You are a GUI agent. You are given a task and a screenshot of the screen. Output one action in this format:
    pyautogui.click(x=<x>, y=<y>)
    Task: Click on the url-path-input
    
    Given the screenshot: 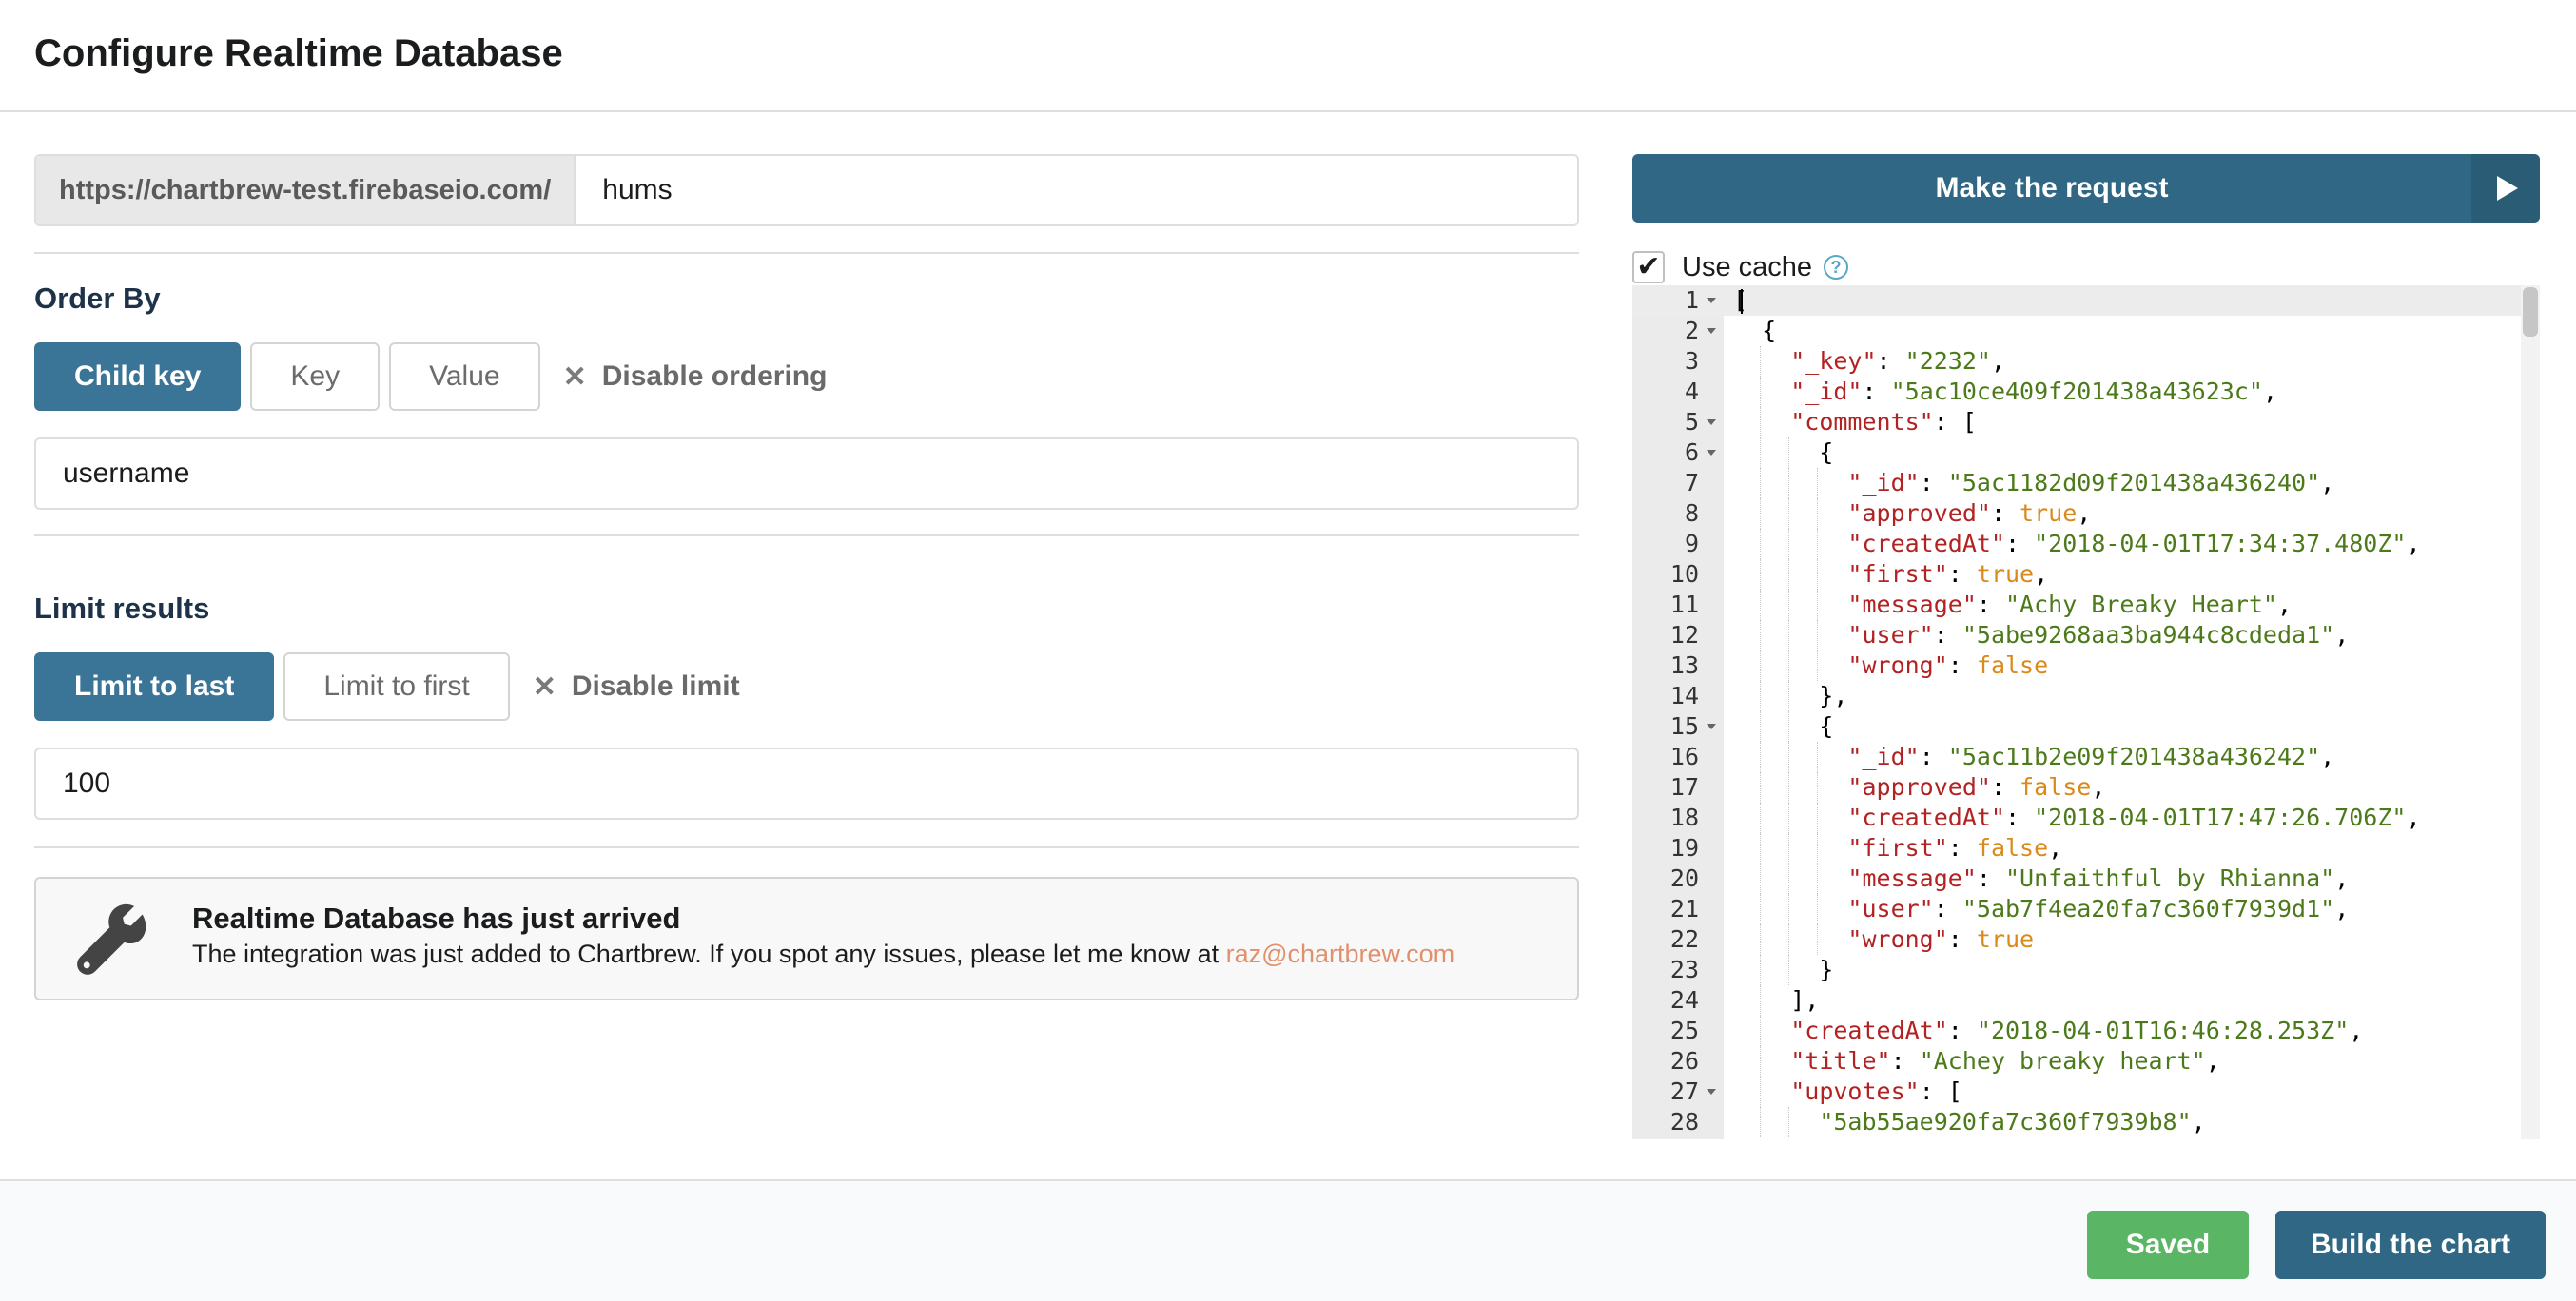 What is the action you would take?
    pyautogui.click(x=1076, y=190)
    